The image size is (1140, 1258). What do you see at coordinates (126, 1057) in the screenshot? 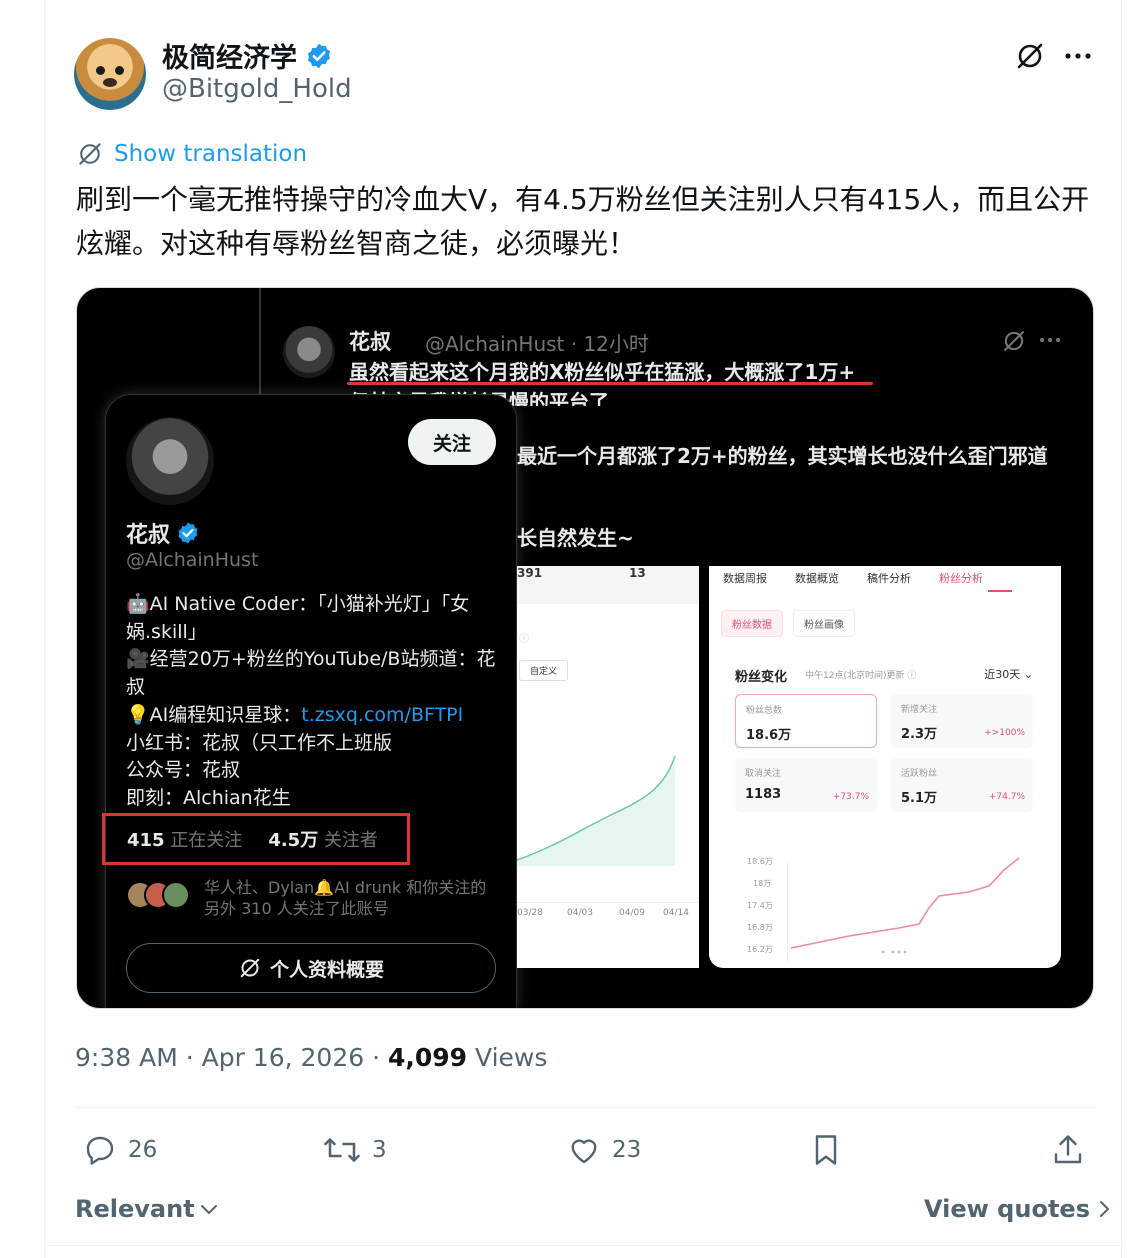
I see `tweet-time: 9:38 AM` at bounding box center [126, 1057].